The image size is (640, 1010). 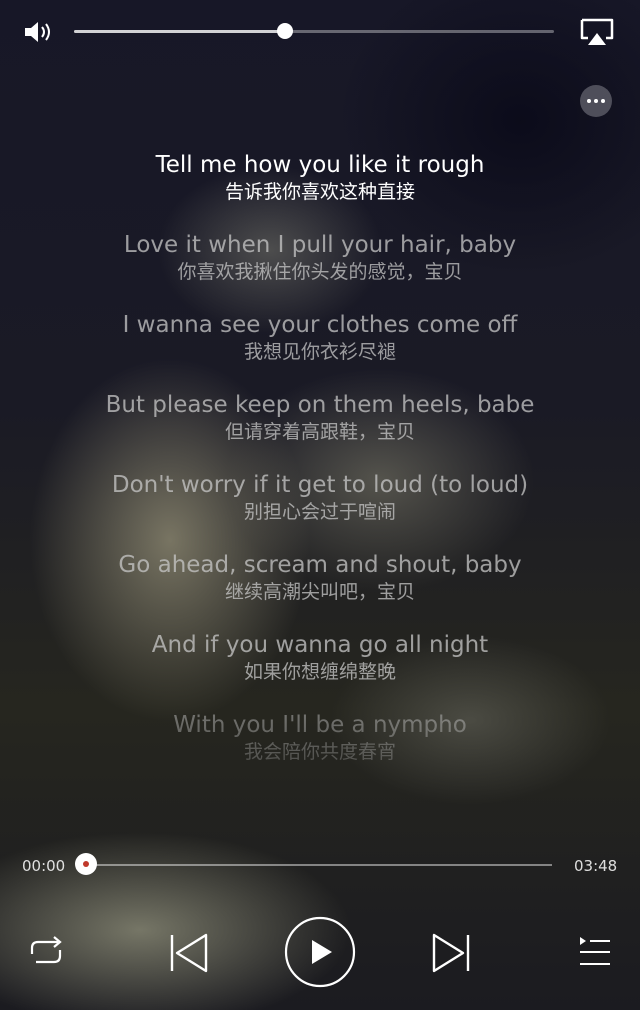 I want to click on lyric-chinese: 我会陪你共度春宵, so click(x=319, y=752).